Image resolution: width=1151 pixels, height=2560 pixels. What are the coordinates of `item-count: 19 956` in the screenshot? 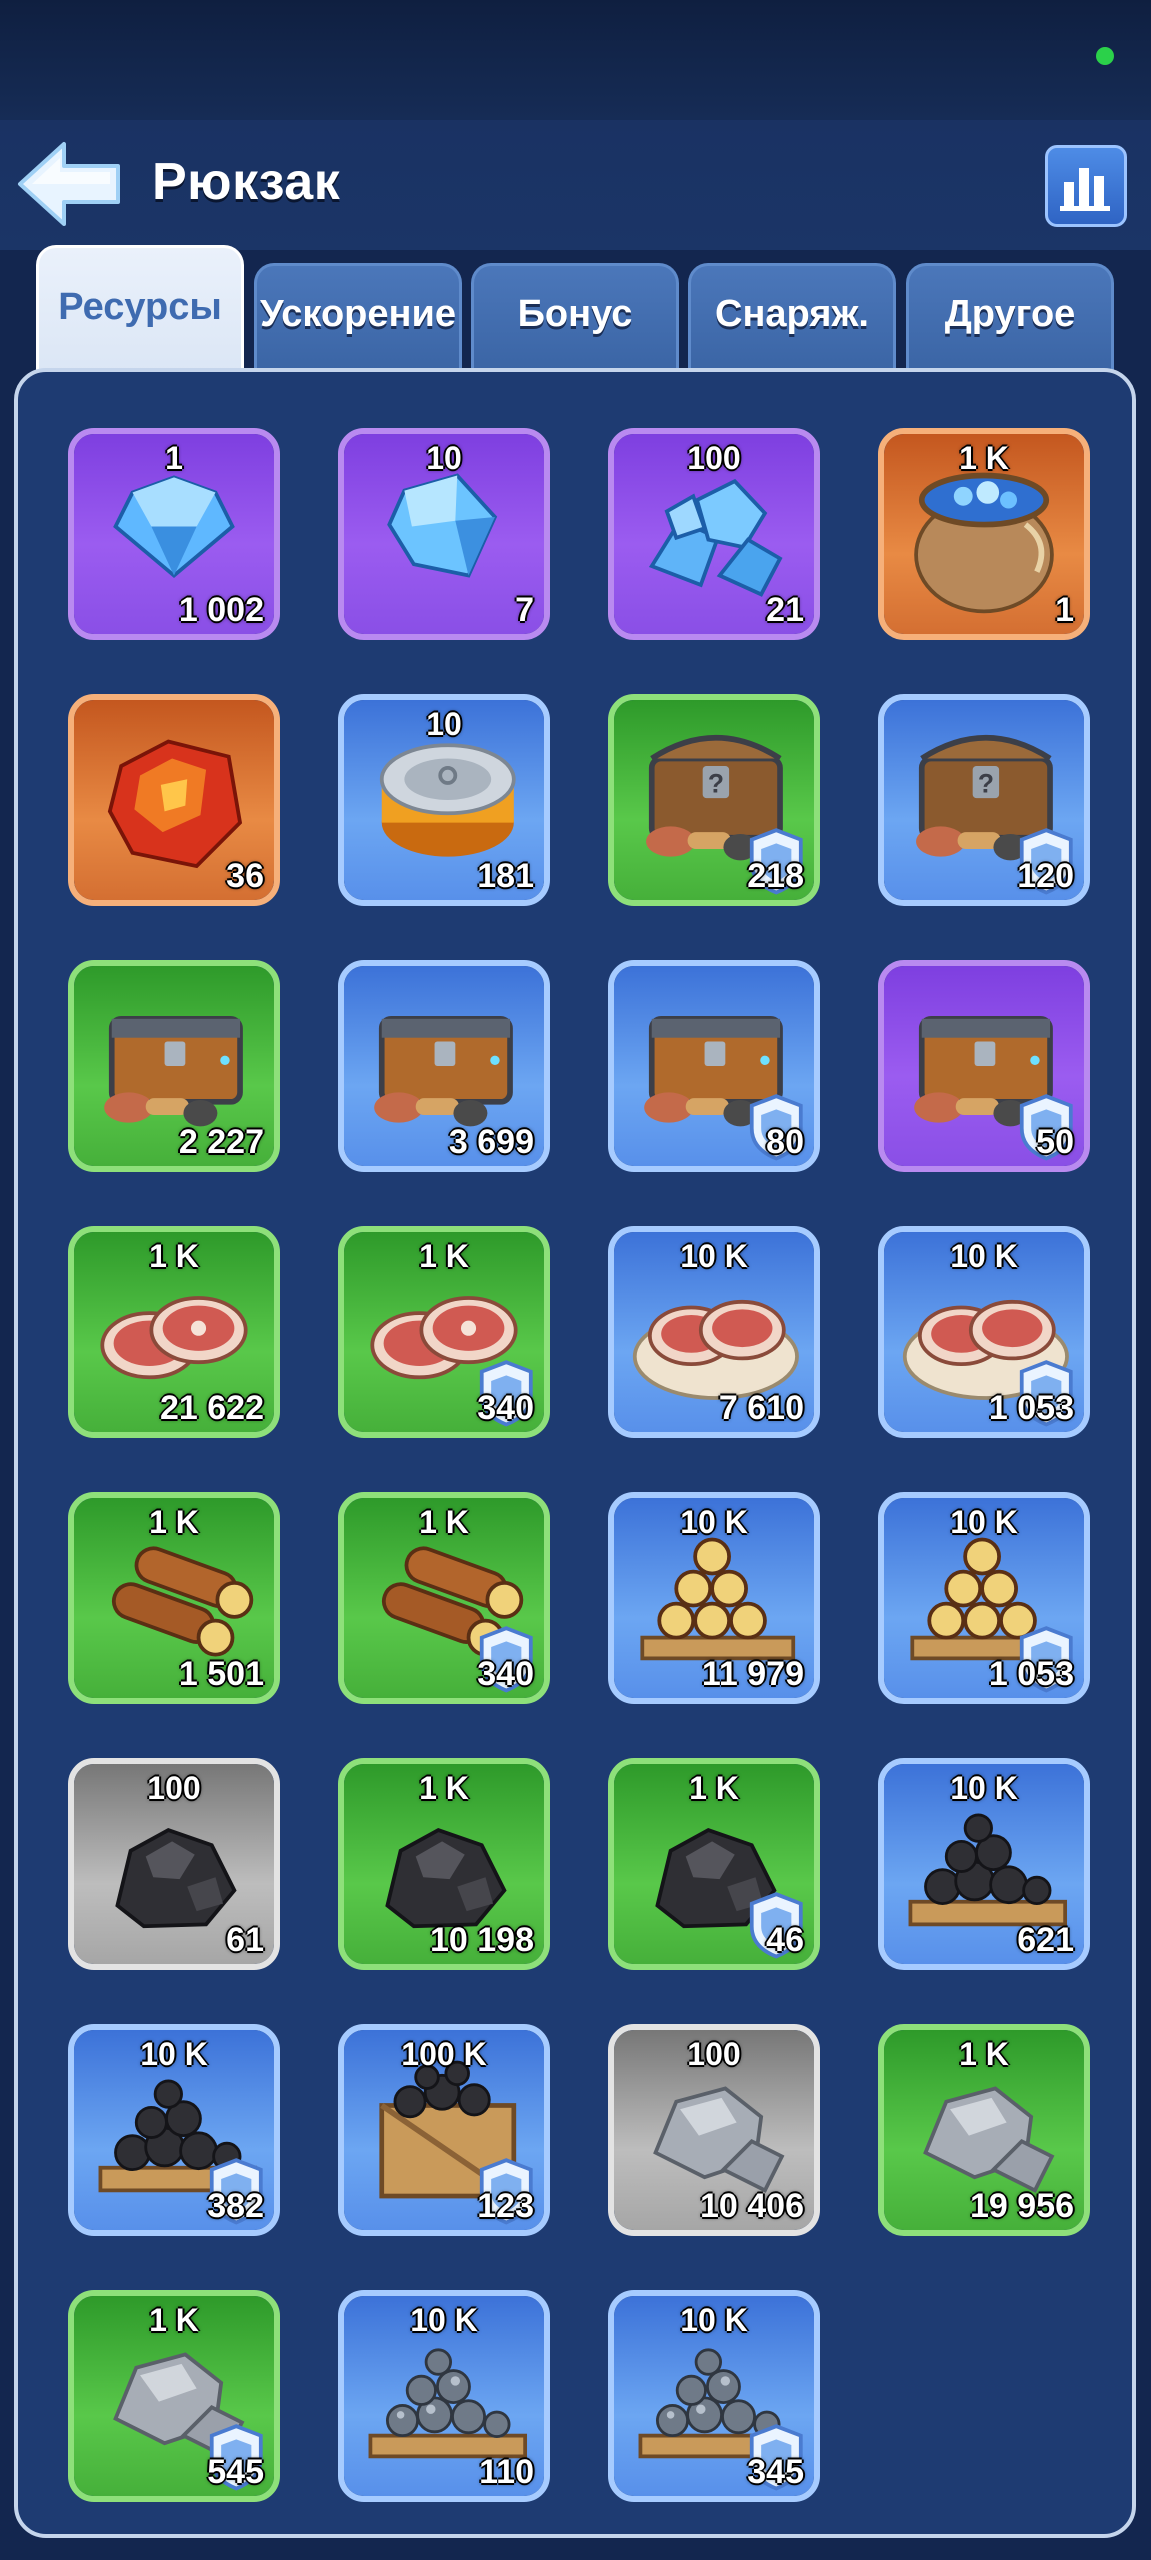 It's located at (1022, 2206).